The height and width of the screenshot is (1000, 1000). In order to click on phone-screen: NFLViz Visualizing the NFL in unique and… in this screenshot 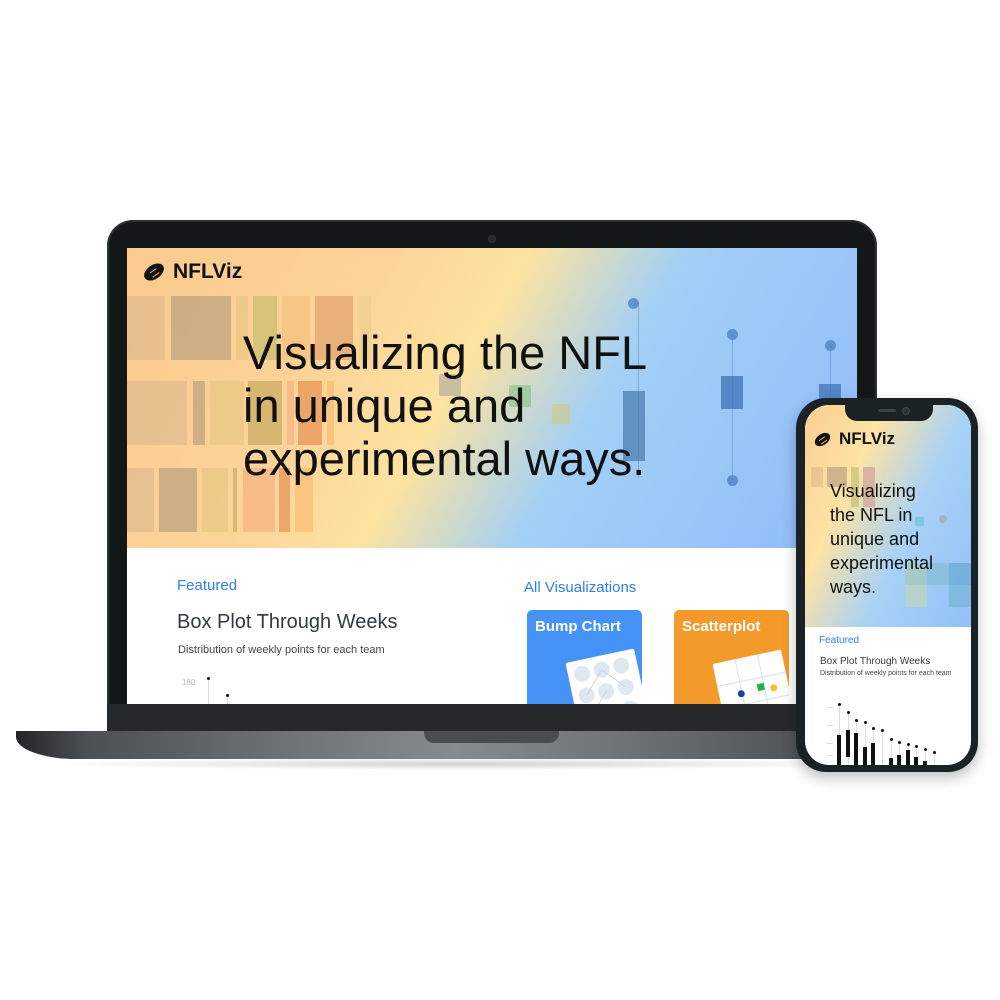, I will do `click(888, 585)`.